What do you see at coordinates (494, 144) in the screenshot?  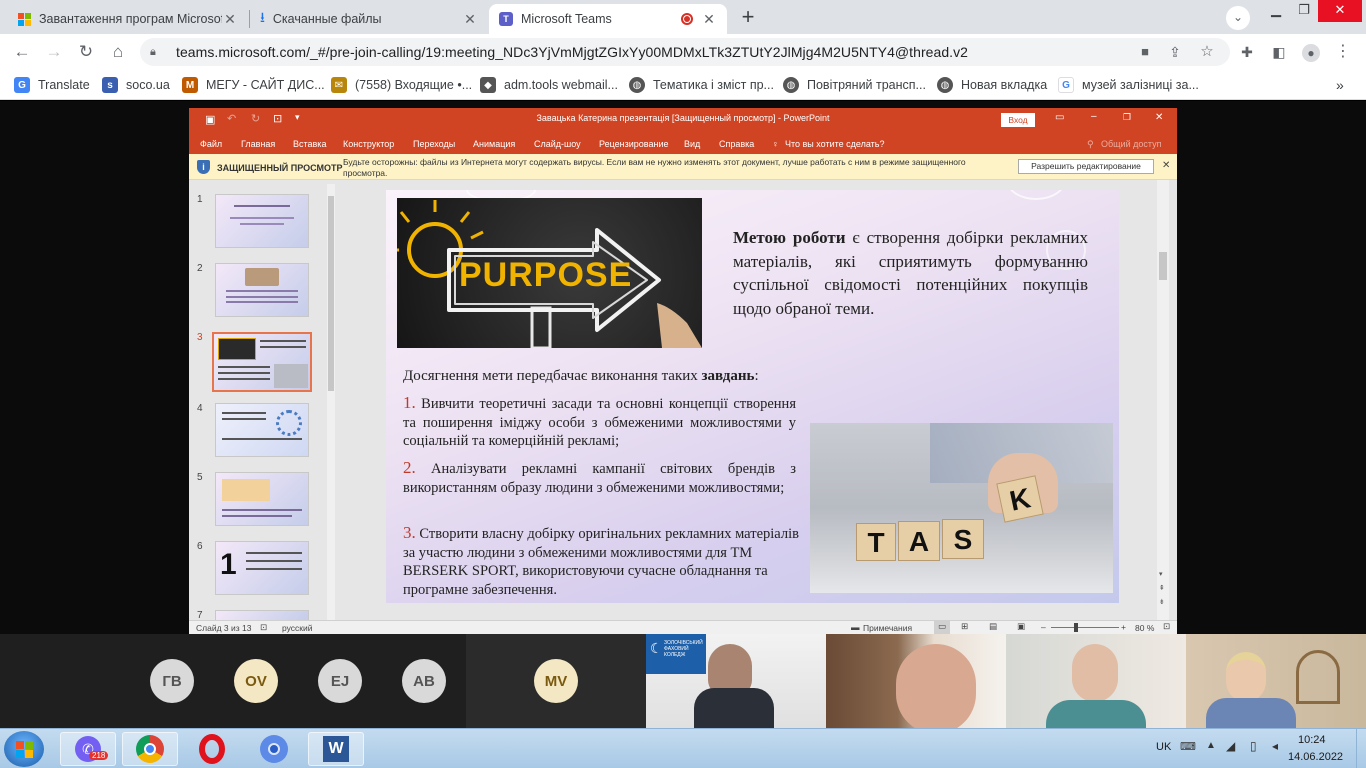 I see `menu-animations: Анимация` at bounding box center [494, 144].